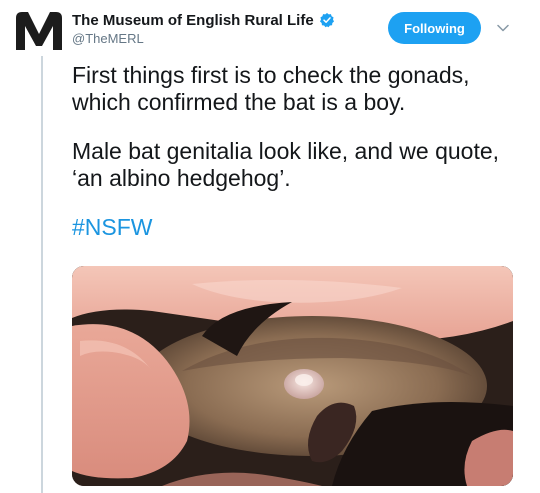 The image size is (540, 493). Describe the element at coordinates (193, 20) in the screenshot. I see `display-name: The Museum of English Rural Life` at that location.